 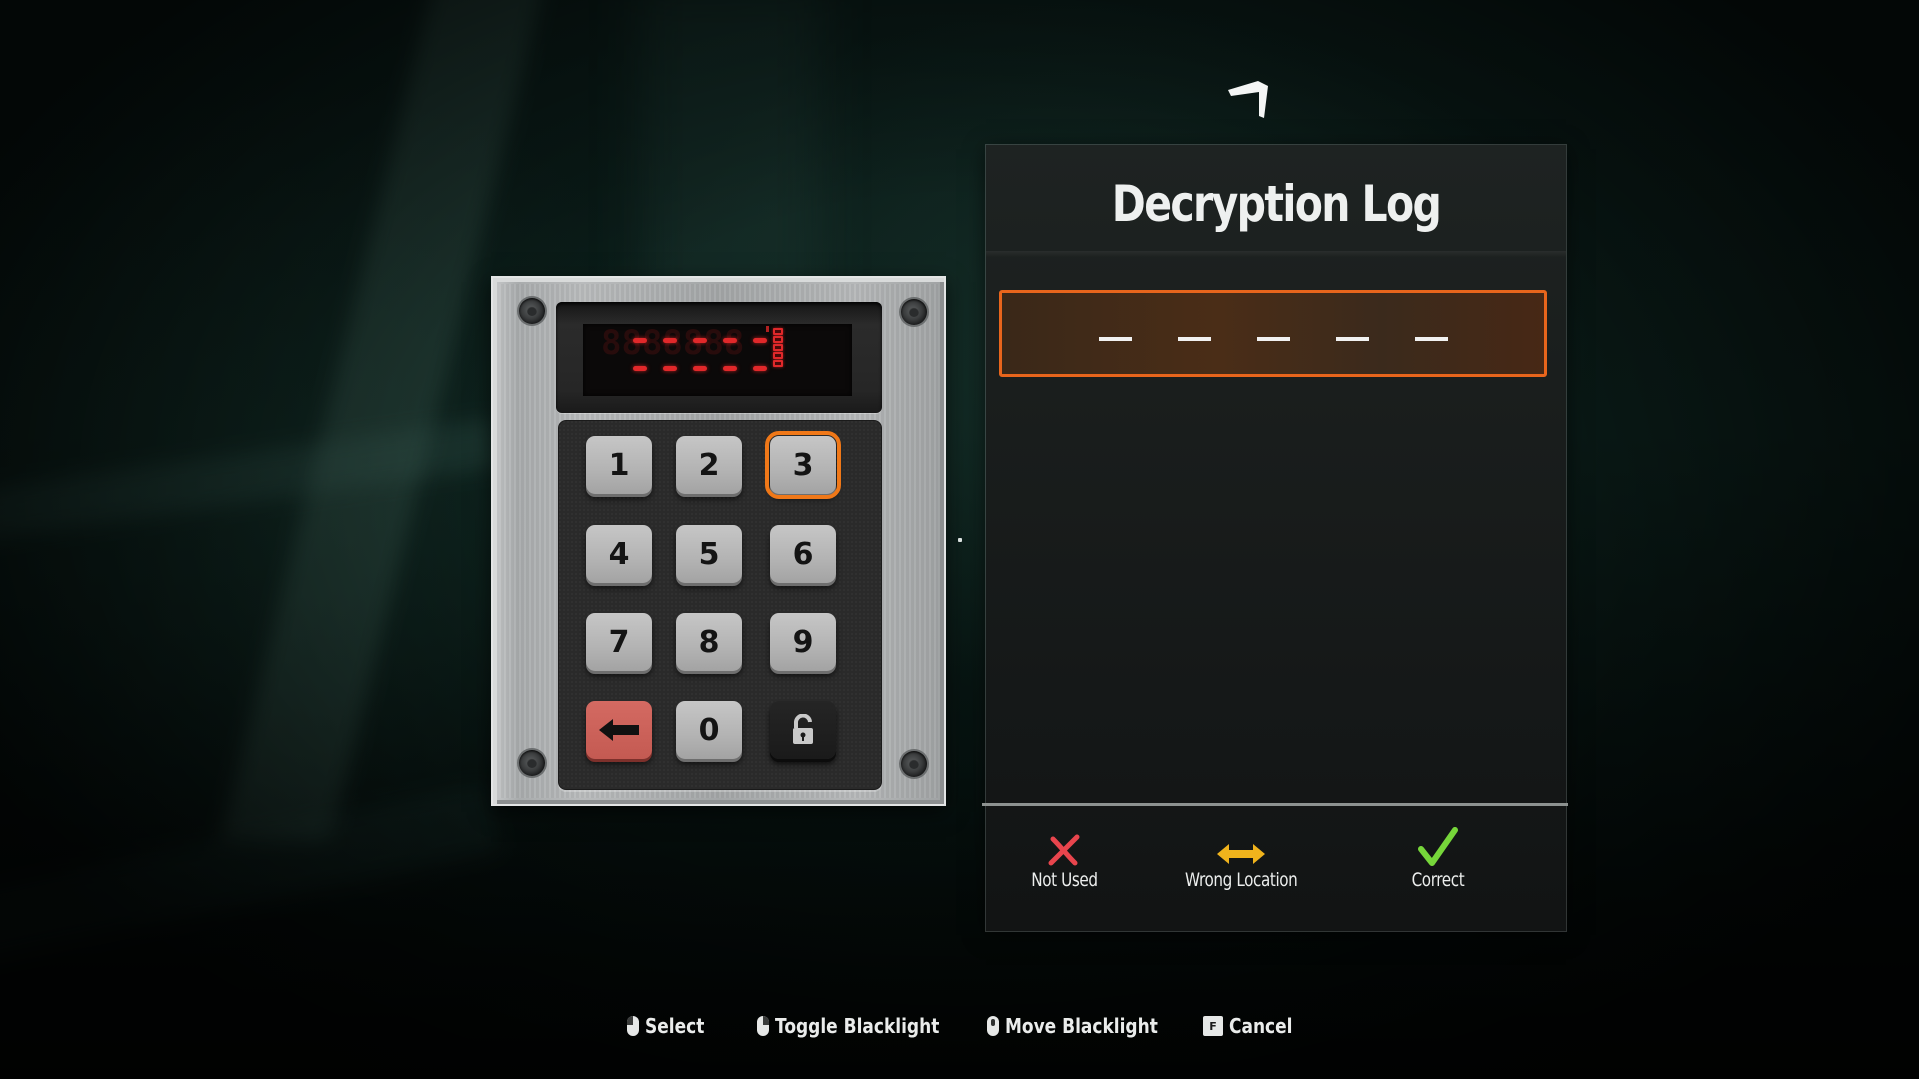 I want to click on key-5-button: 5, so click(x=709, y=554).